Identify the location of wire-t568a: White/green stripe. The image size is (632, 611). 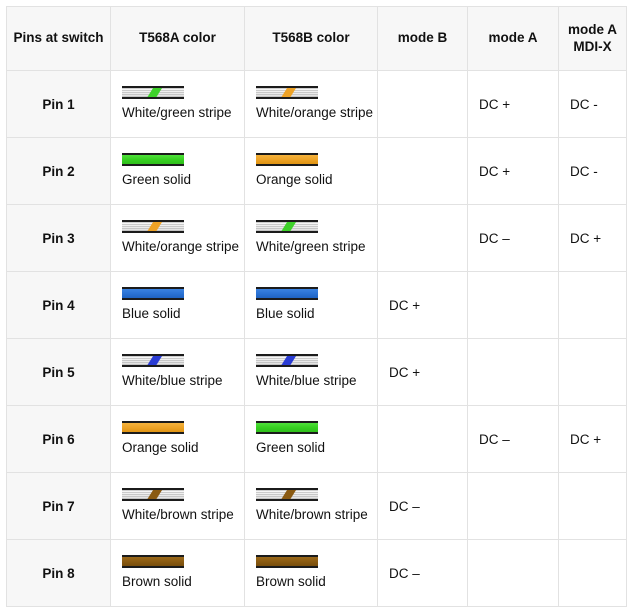
(183, 103).